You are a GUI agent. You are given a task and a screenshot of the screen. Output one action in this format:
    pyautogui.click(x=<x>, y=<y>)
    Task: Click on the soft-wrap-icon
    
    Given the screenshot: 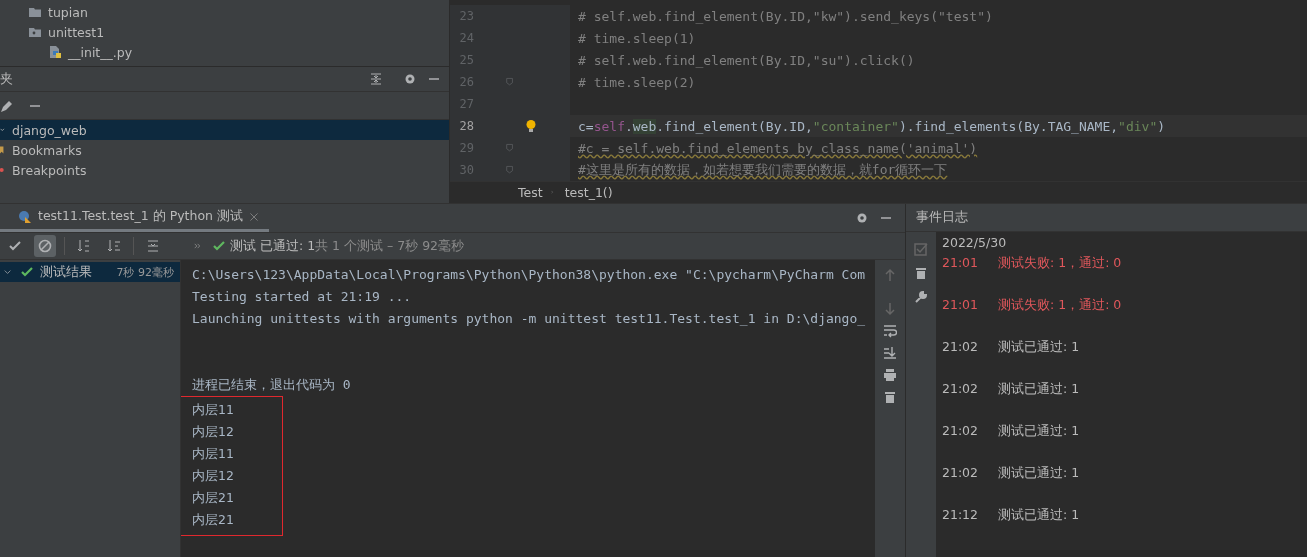 What is the action you would take?
    pyautogui.click(x=890, y=331)
    